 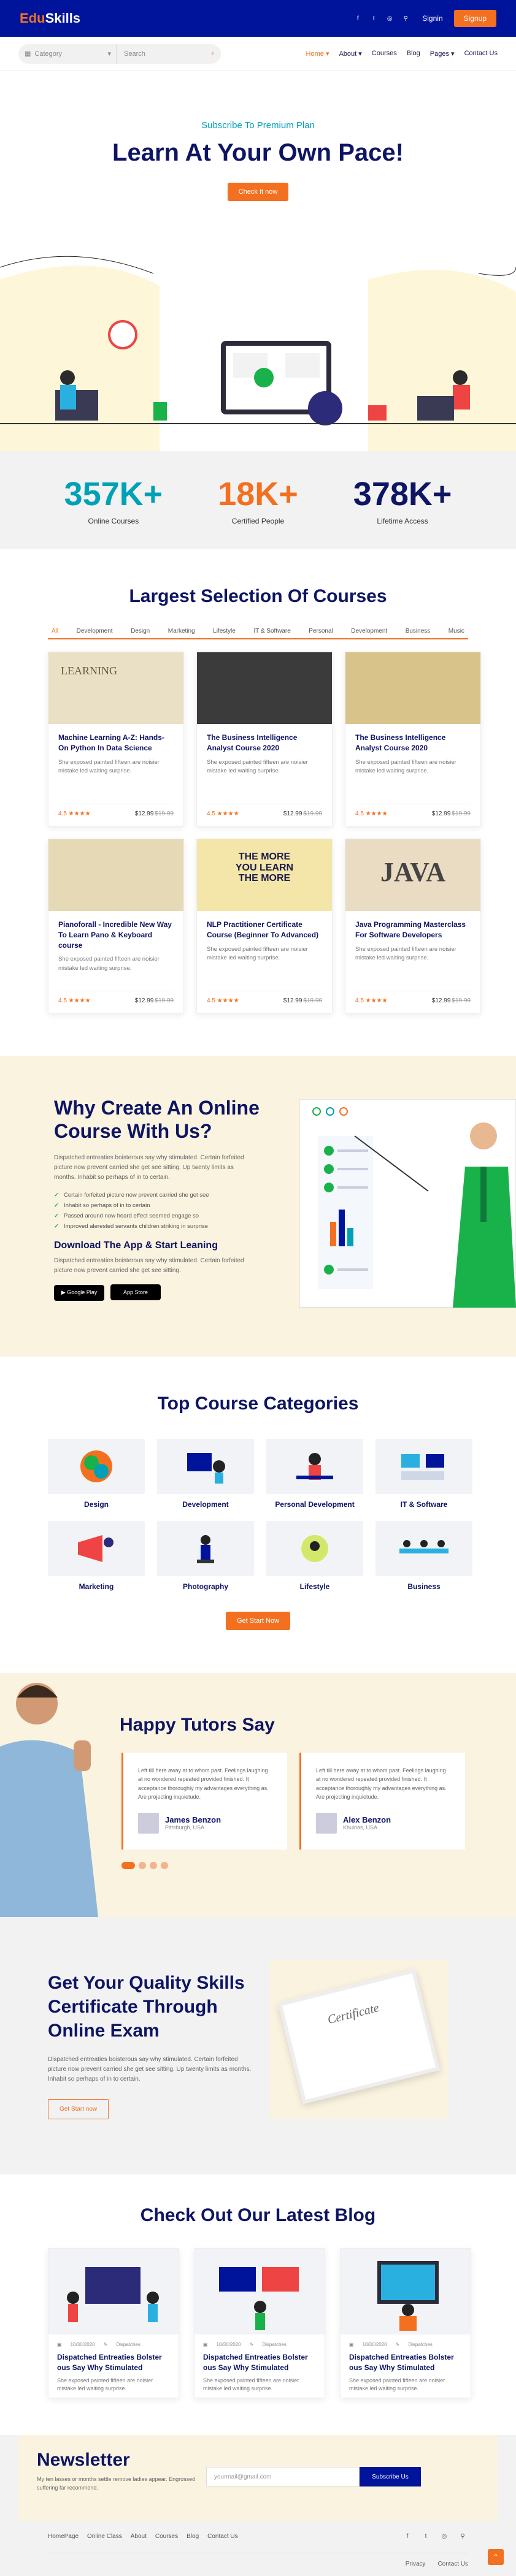 I want to click on nav-blog: Blog, so click(x=413, y=54).